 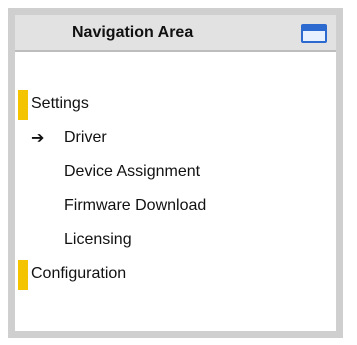 I want to click on navigation-header: Navigation Area, so click(x=175, y=33).